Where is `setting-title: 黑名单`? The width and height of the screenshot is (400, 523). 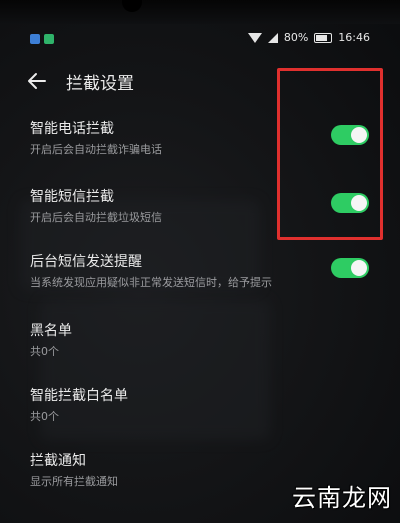
setting-title: 黑名单 is located at coordinates (51, 331).